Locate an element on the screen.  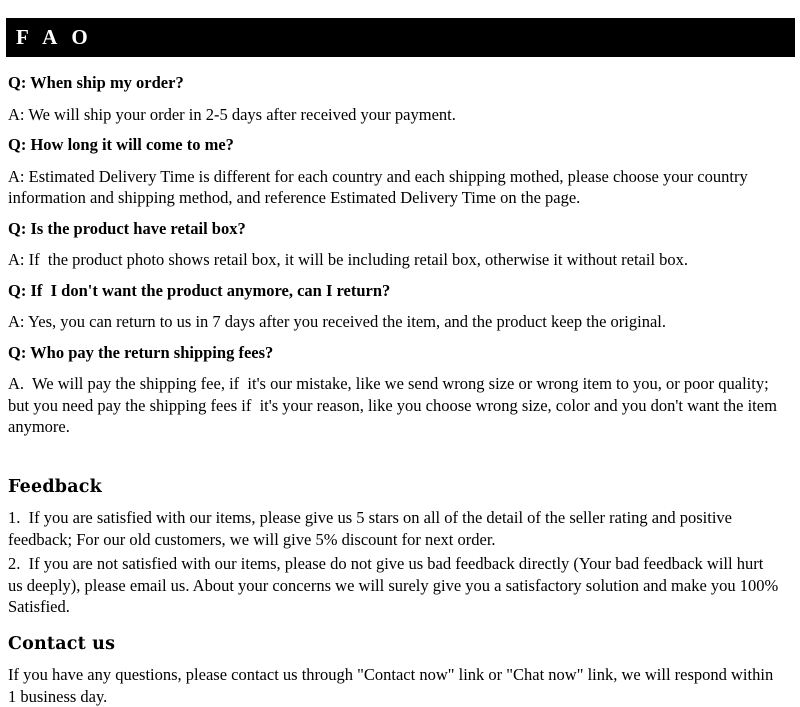
faq-question: Q: How long it will come to me? is located at coordinates (395, 145).